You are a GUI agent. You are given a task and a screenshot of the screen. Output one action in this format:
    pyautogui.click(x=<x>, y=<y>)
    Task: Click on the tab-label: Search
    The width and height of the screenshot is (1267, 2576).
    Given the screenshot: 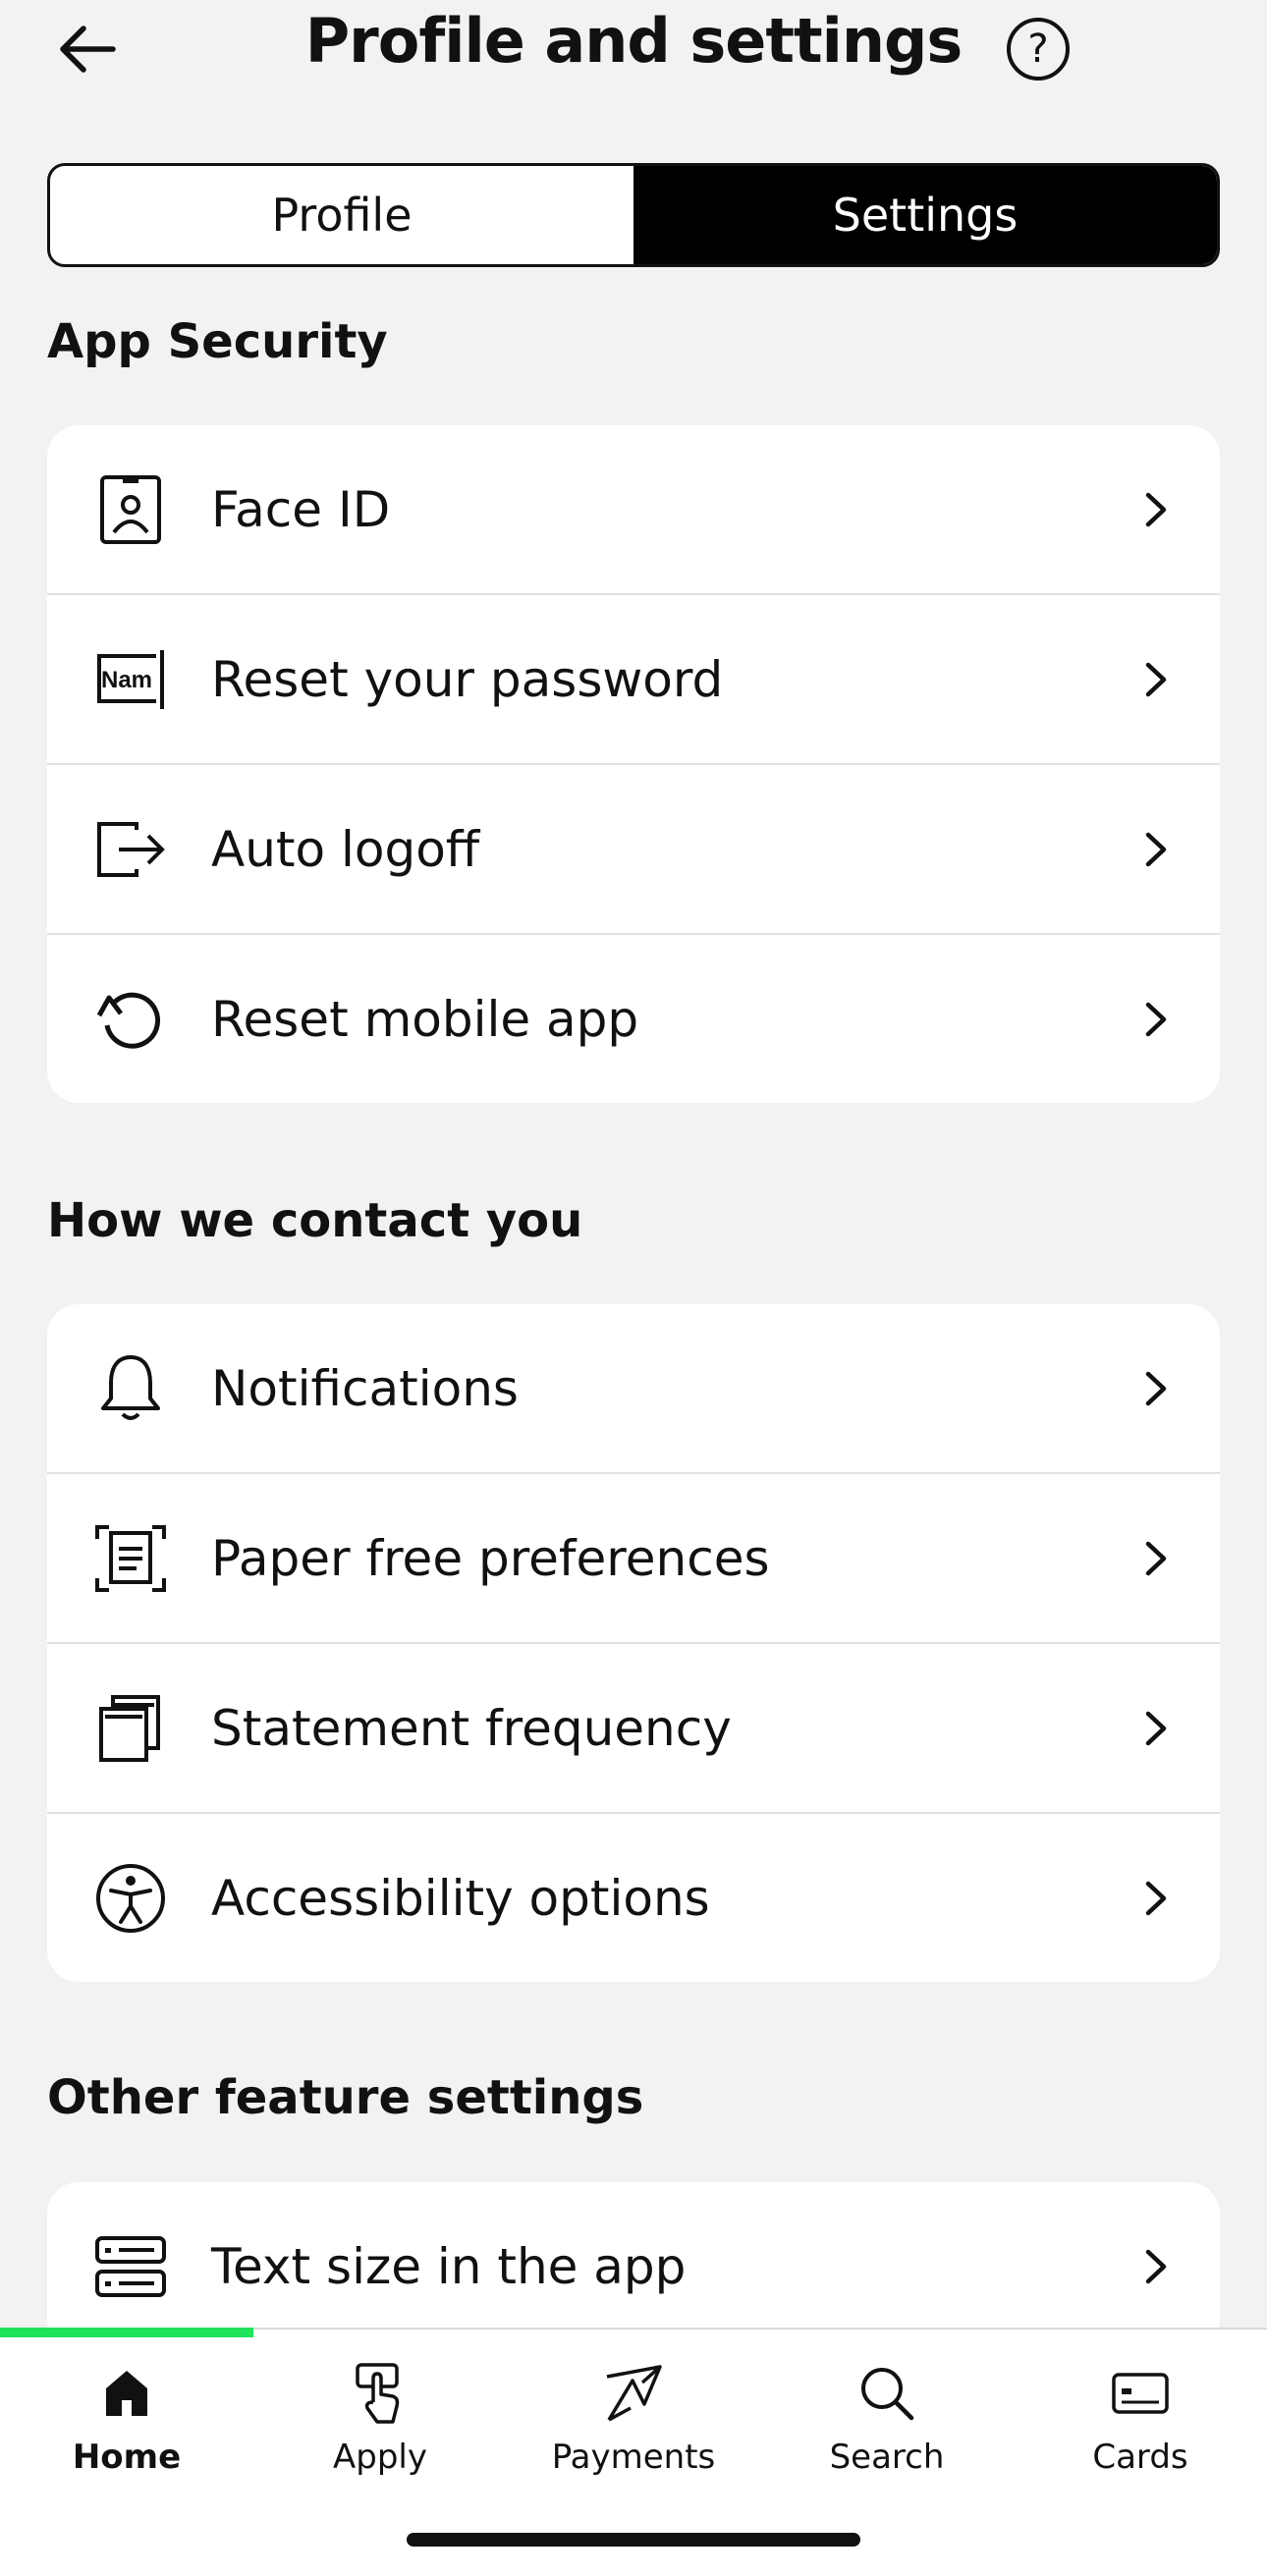 What is the action you would take?
    pyautogui.click(x=887, y=2458)
    